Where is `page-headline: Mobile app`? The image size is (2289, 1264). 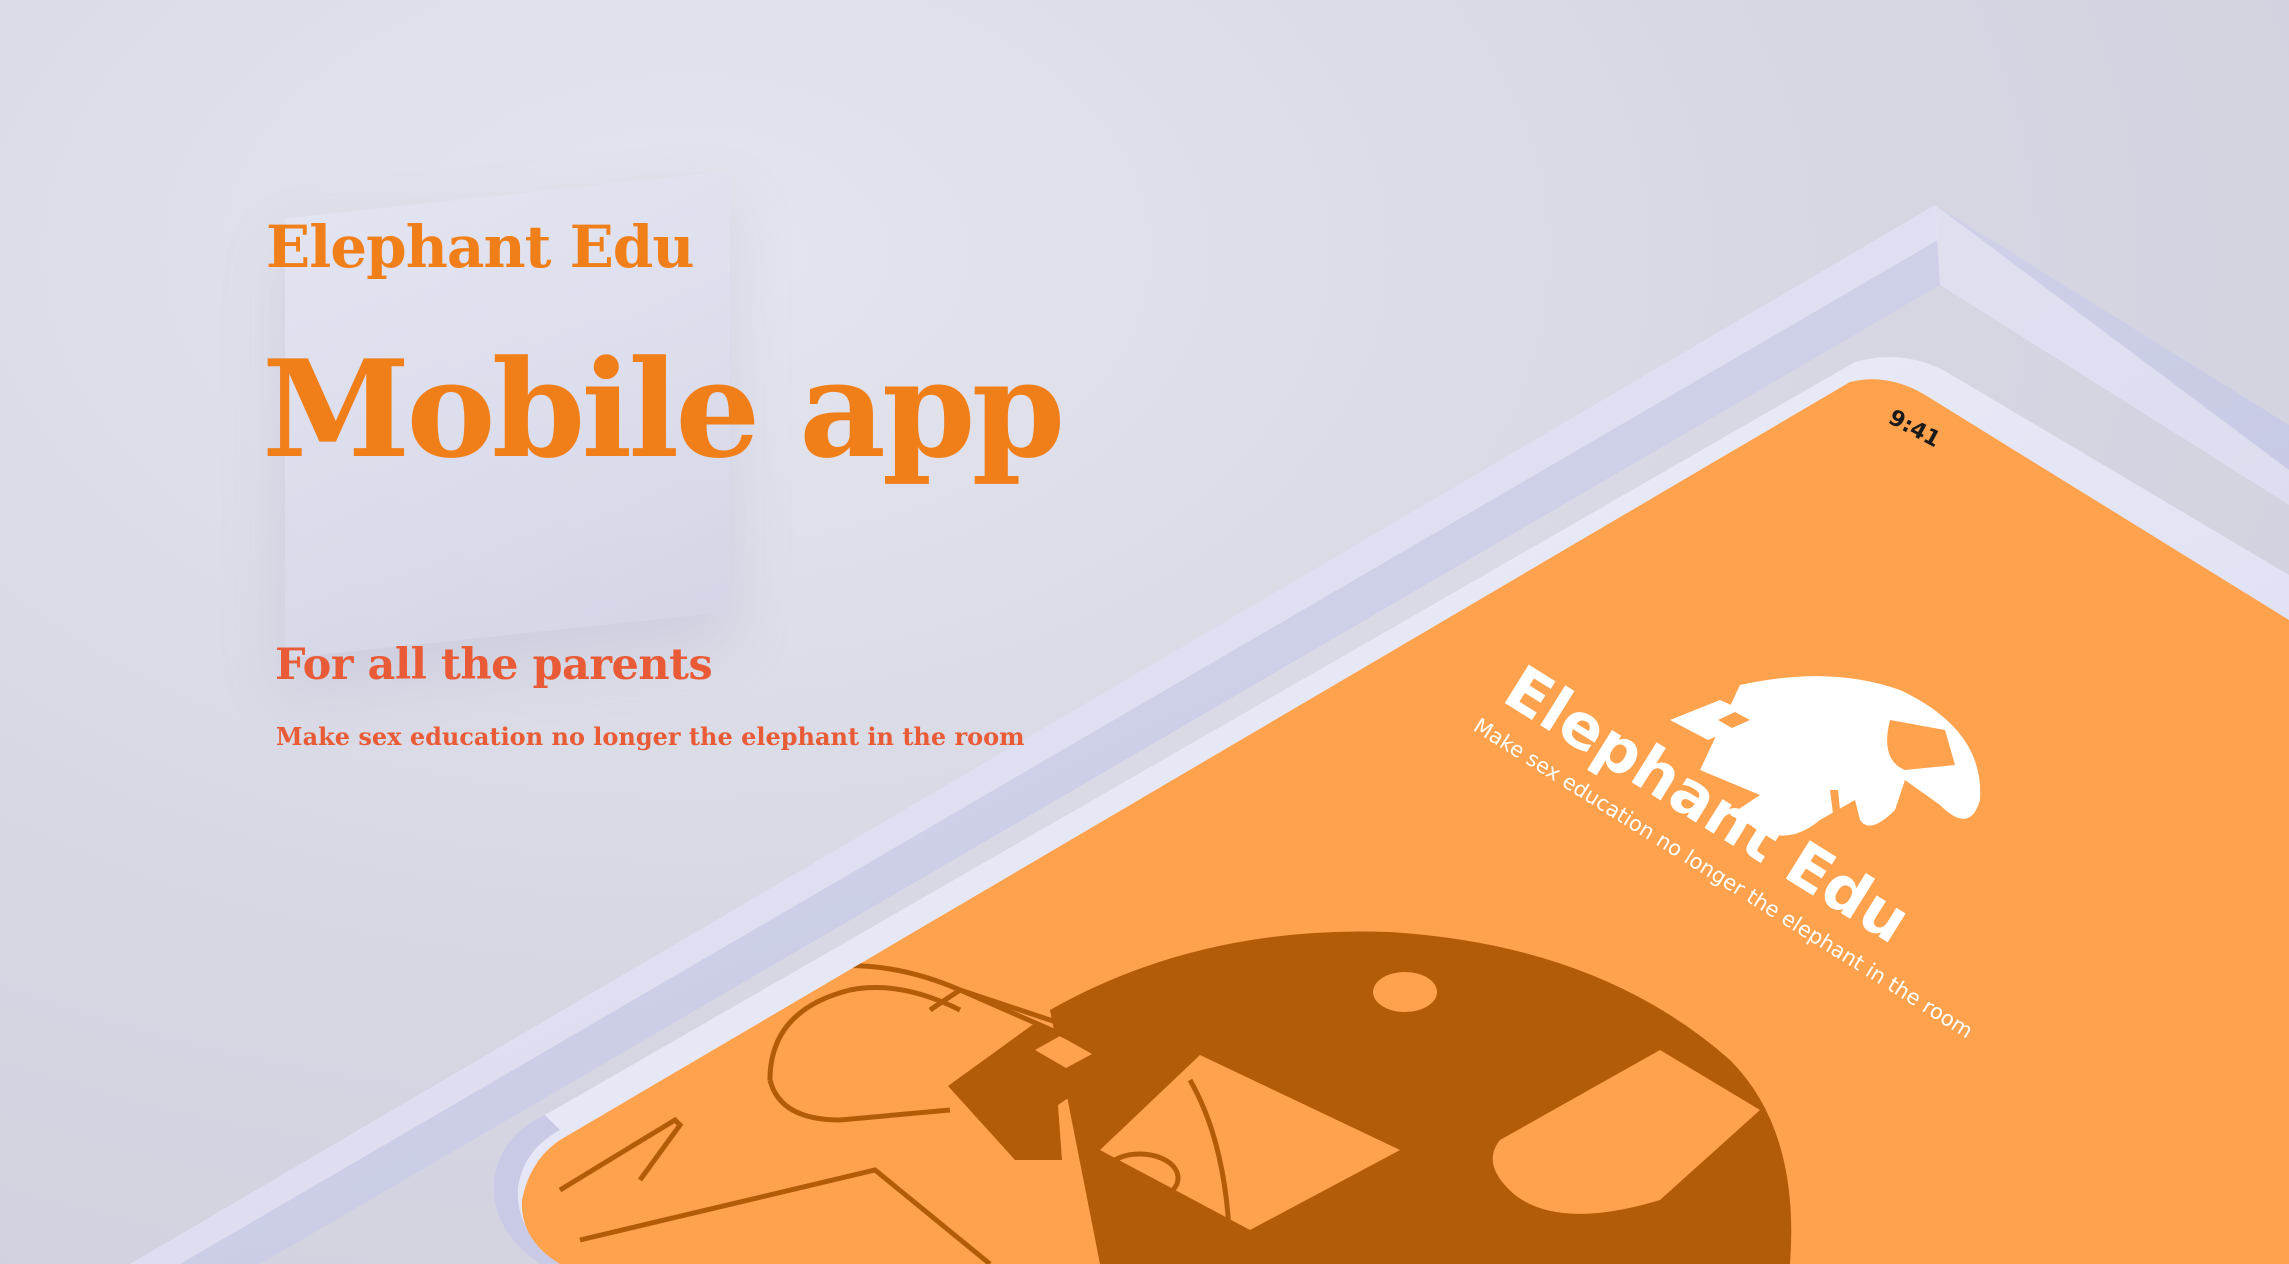 page-headline: Mobile app is located at coordinates (663, 409).